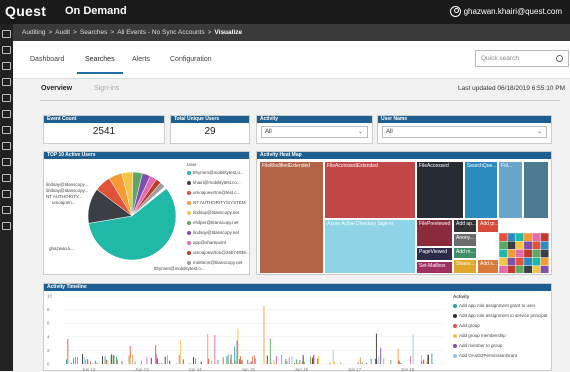 The width and height of the screenshot is (570, 372). What do you see at coordinates (141, 59) in the screenshot?
I see `tab-alerts: Alerts` at bounding box center [141, 59].